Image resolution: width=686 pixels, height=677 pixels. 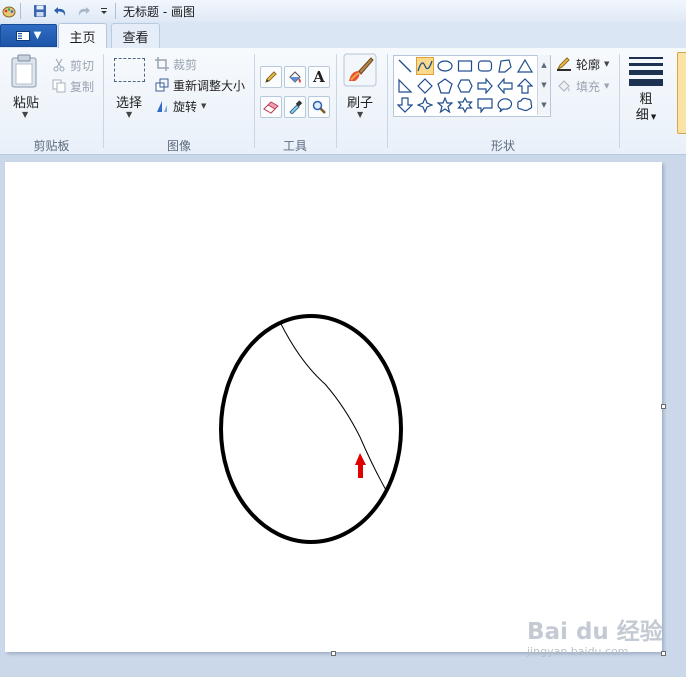 I want to click on rounded-rectangle-shape, so click(x=485, y=66).